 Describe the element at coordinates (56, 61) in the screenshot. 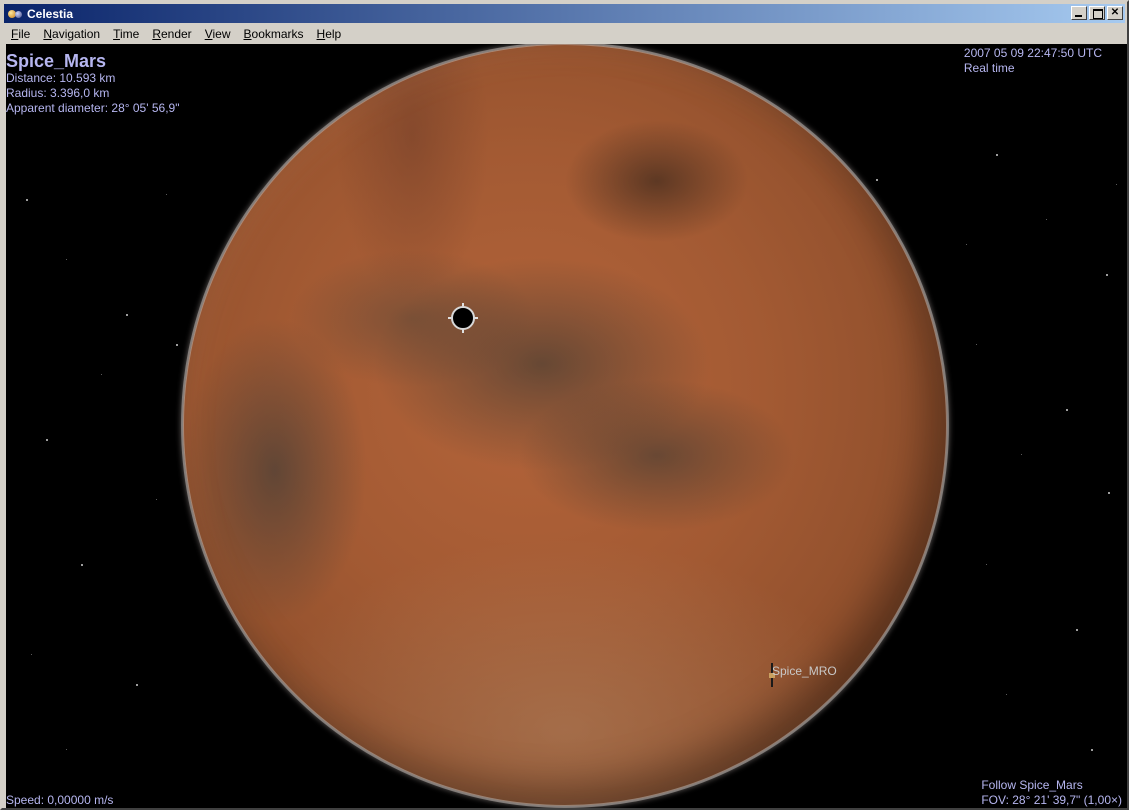

I see `selected-object-name: Spice_Mars` at that location.